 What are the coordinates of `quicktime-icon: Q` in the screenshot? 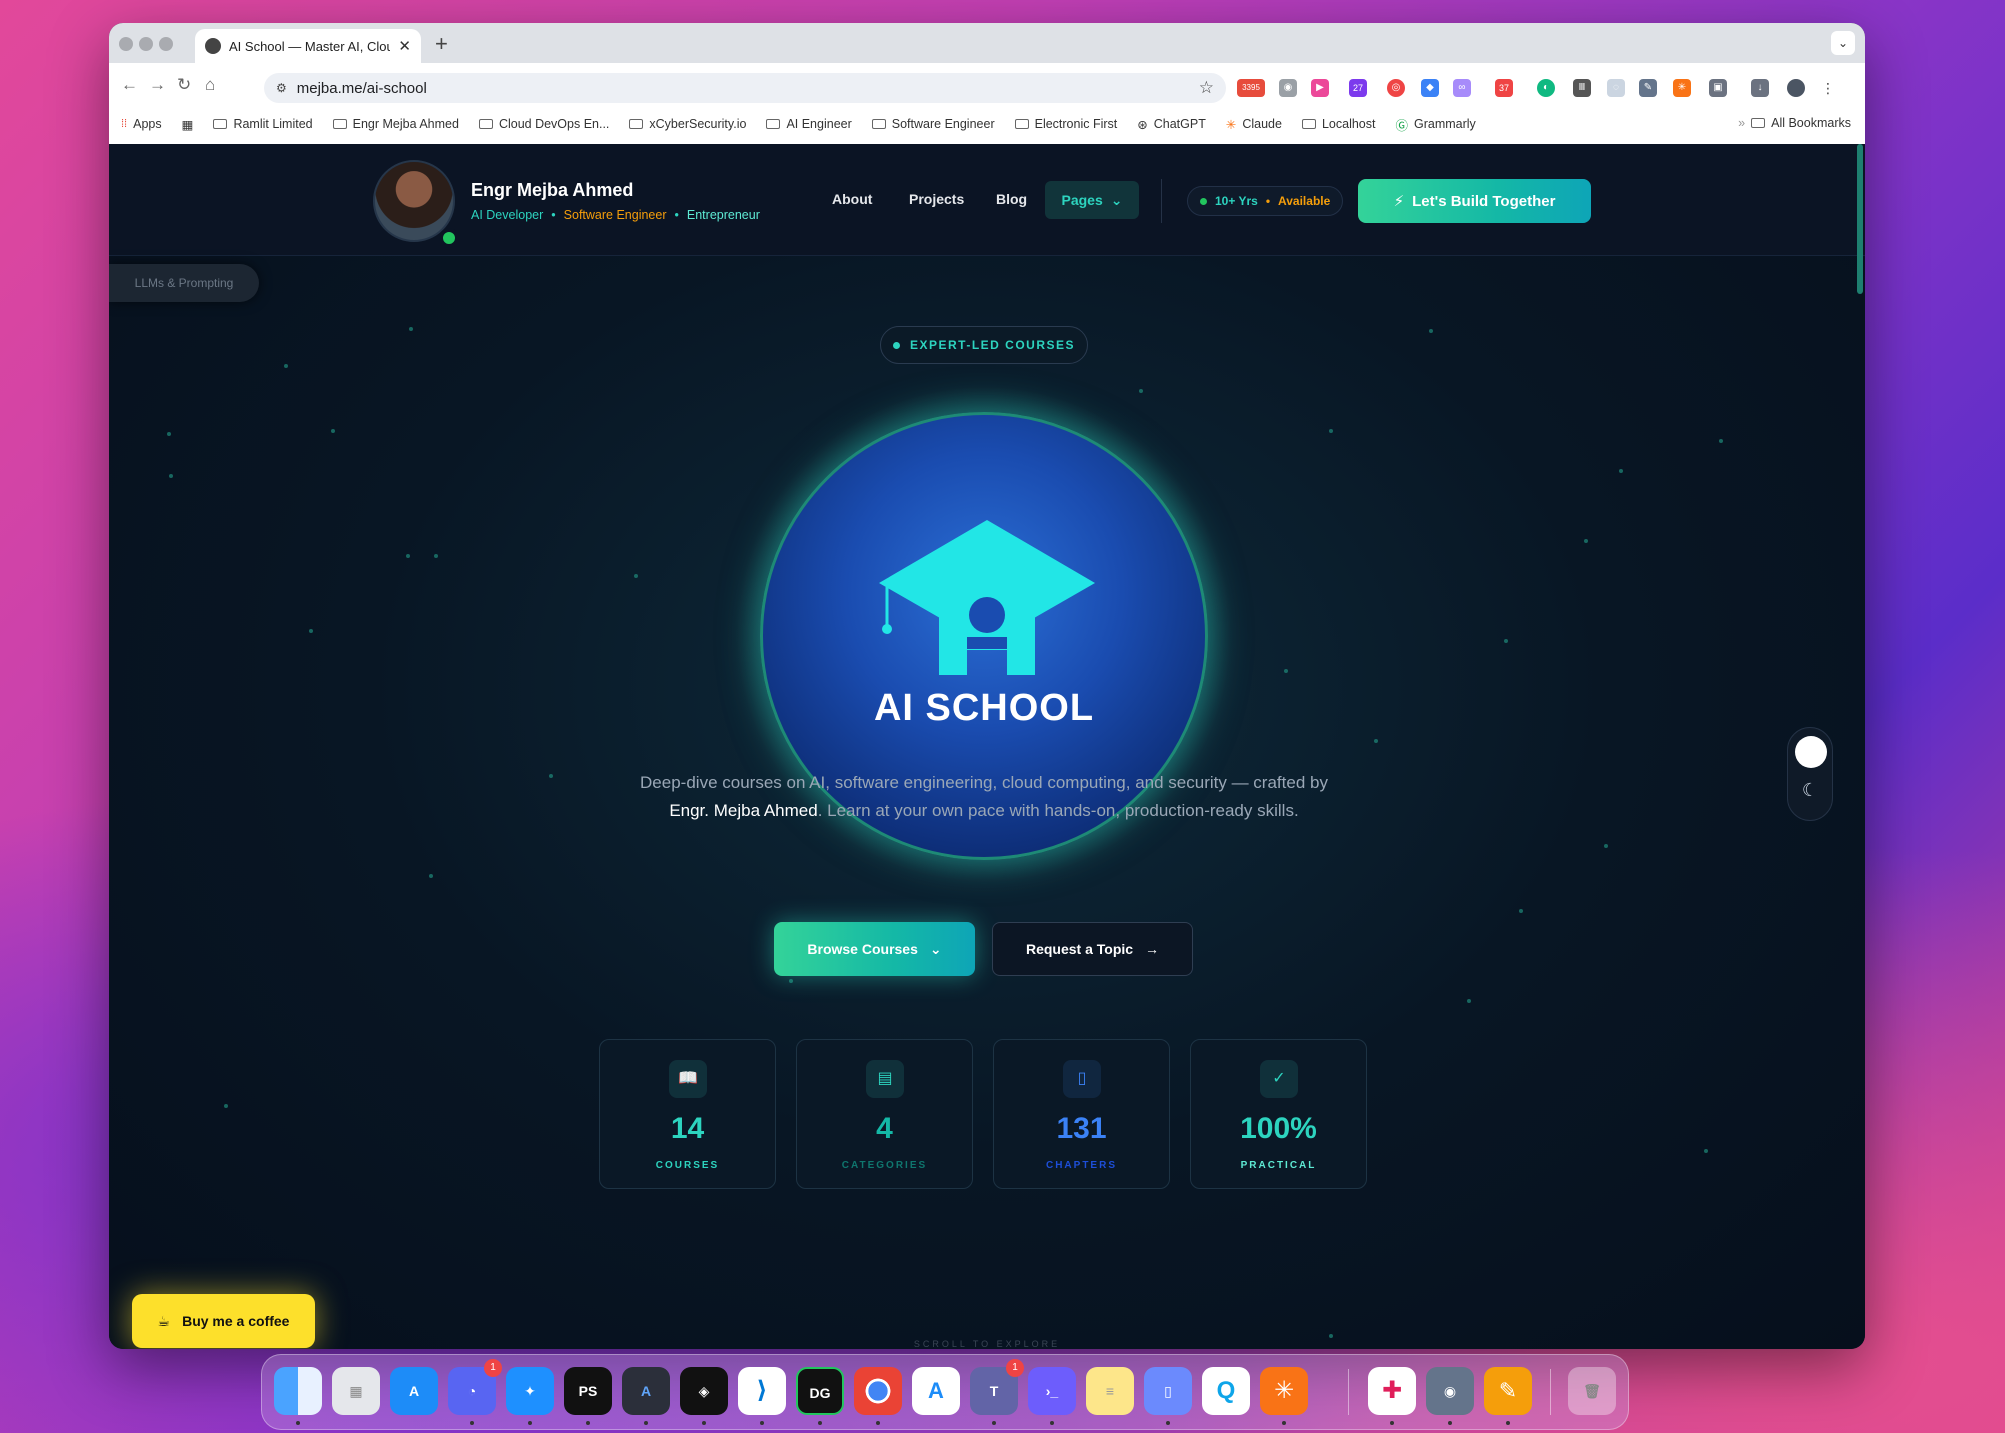 It's located at (1226, 1391).